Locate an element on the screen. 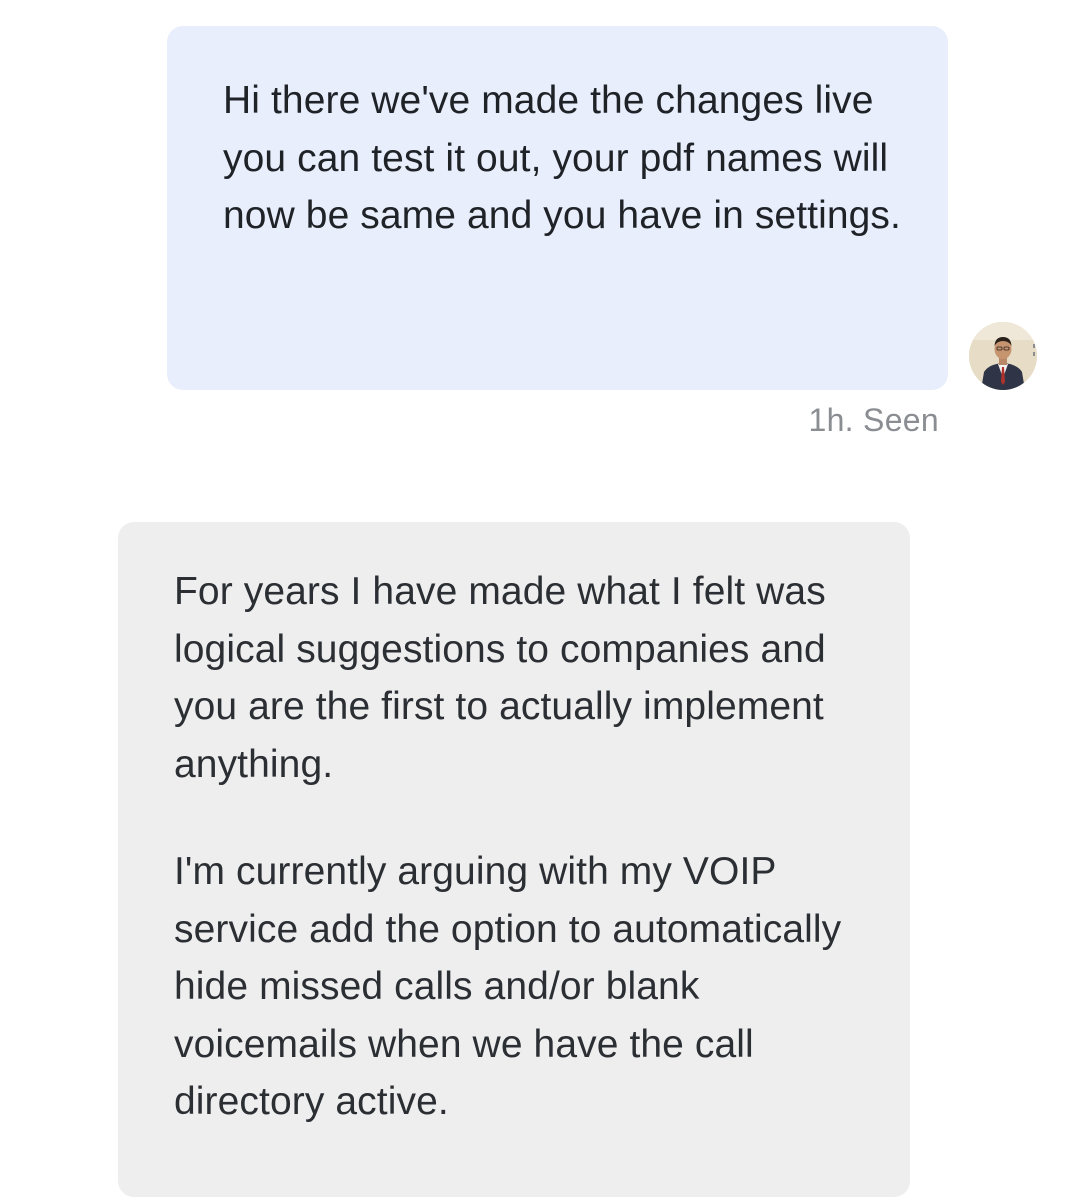 The height and width of the screenshot is (1200, 1066). message-status: 1h. Seen is located at coordinates (873, 420).